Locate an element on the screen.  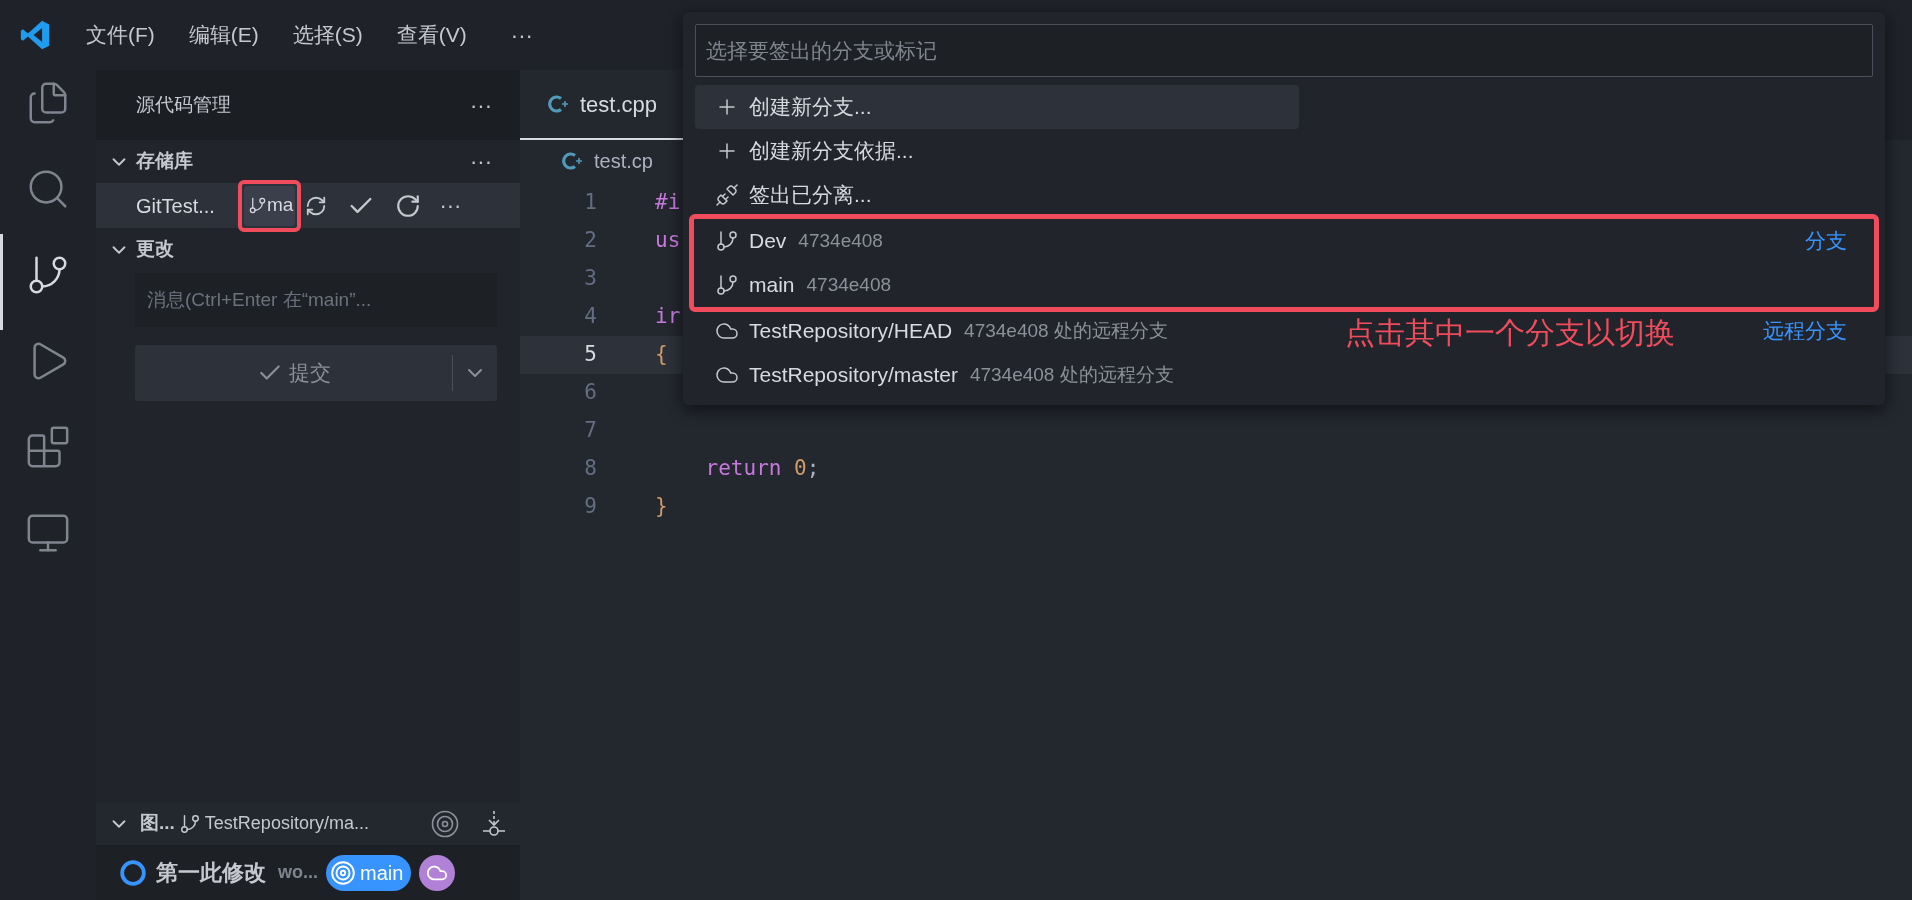
commit-row: 第一此修改 wo... main is located at coordinates (308, 872).